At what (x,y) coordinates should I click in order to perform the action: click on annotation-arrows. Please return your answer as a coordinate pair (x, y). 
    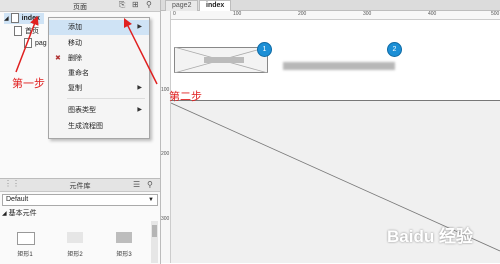
    Looking at the image, I should click on (86, 50).